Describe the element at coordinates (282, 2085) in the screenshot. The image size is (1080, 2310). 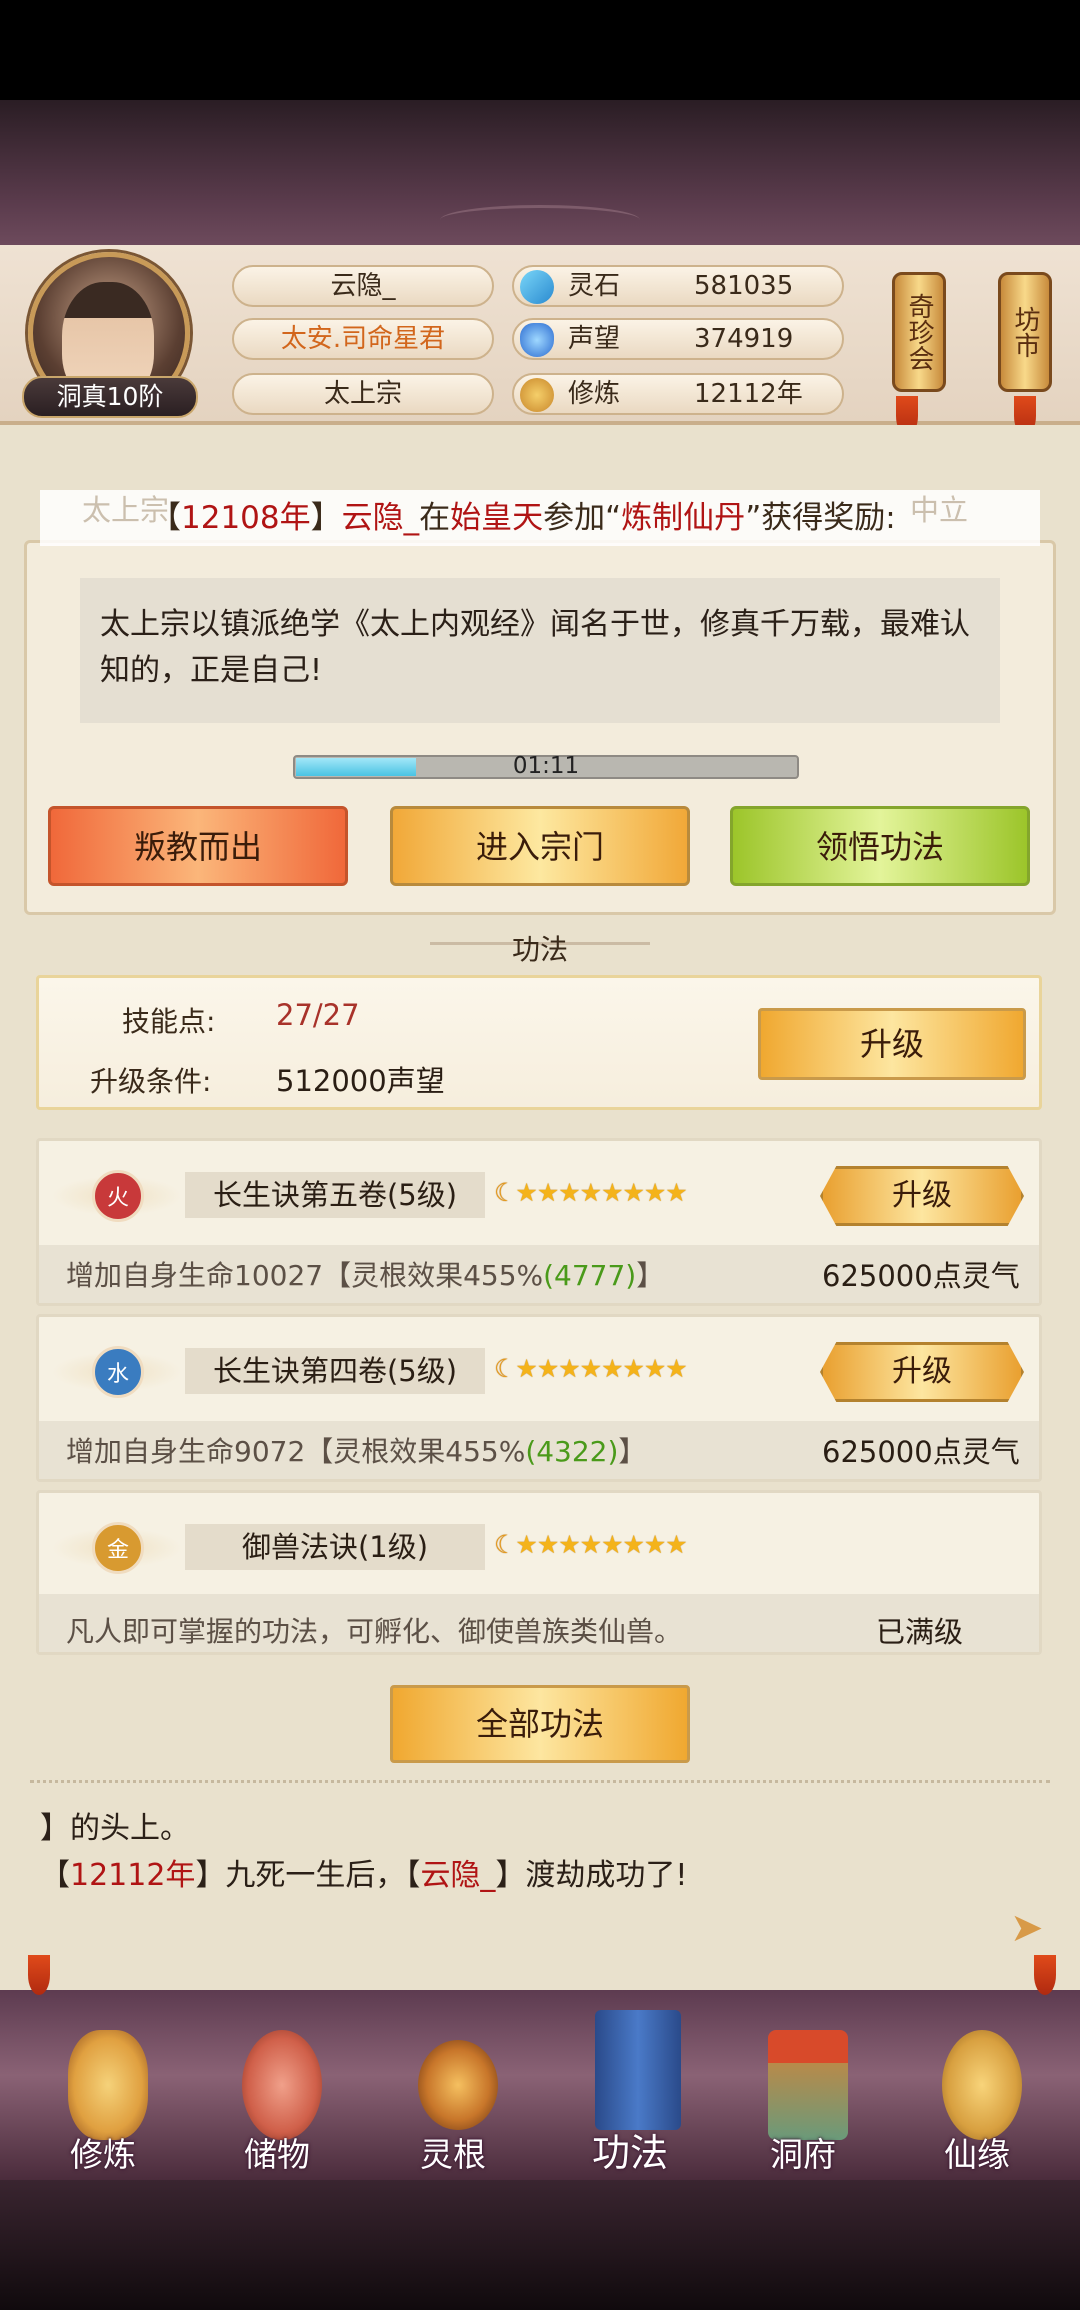
I see `pouch-icon` at that location.